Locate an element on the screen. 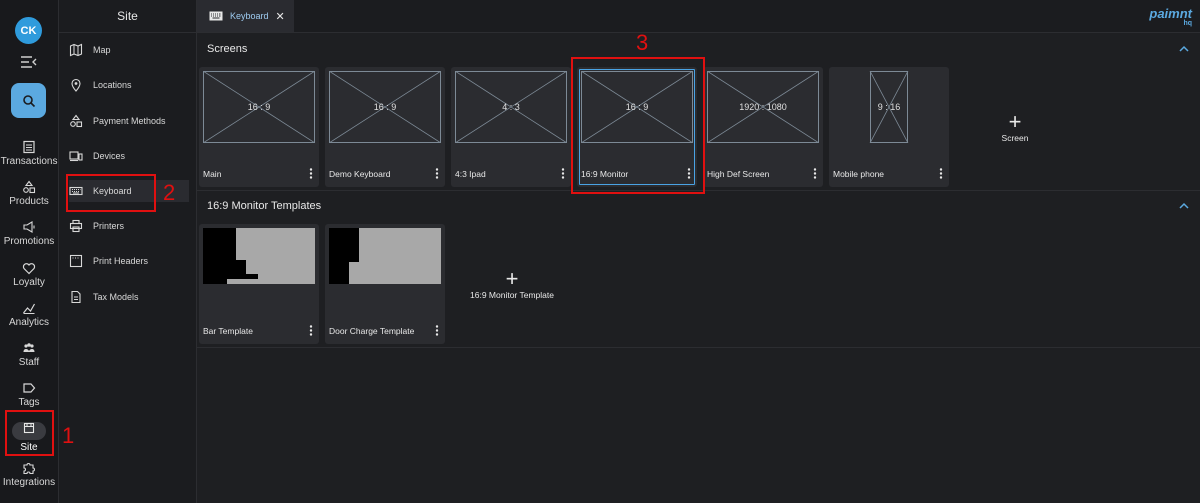 This screenshot has width=1200, height=503. screen-thumbnail: 9 : 16 is located at coordinates (889, 107).